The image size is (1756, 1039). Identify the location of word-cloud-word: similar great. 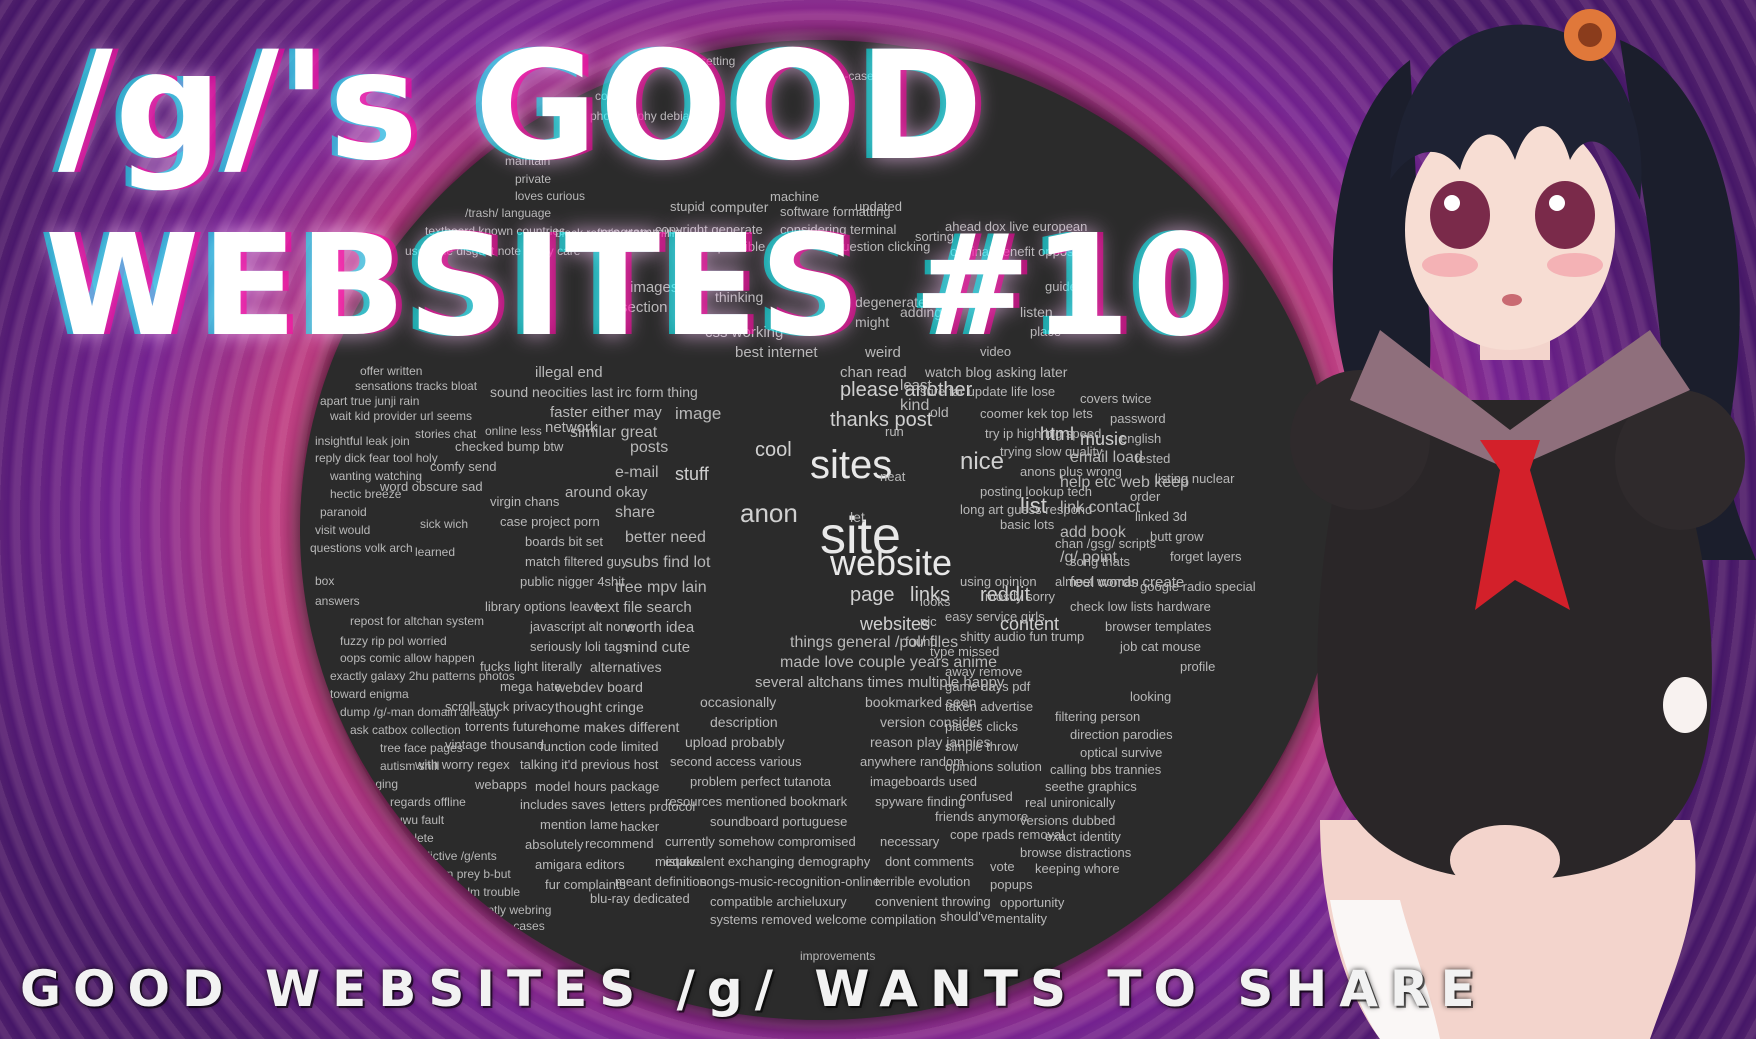
(614, 432).